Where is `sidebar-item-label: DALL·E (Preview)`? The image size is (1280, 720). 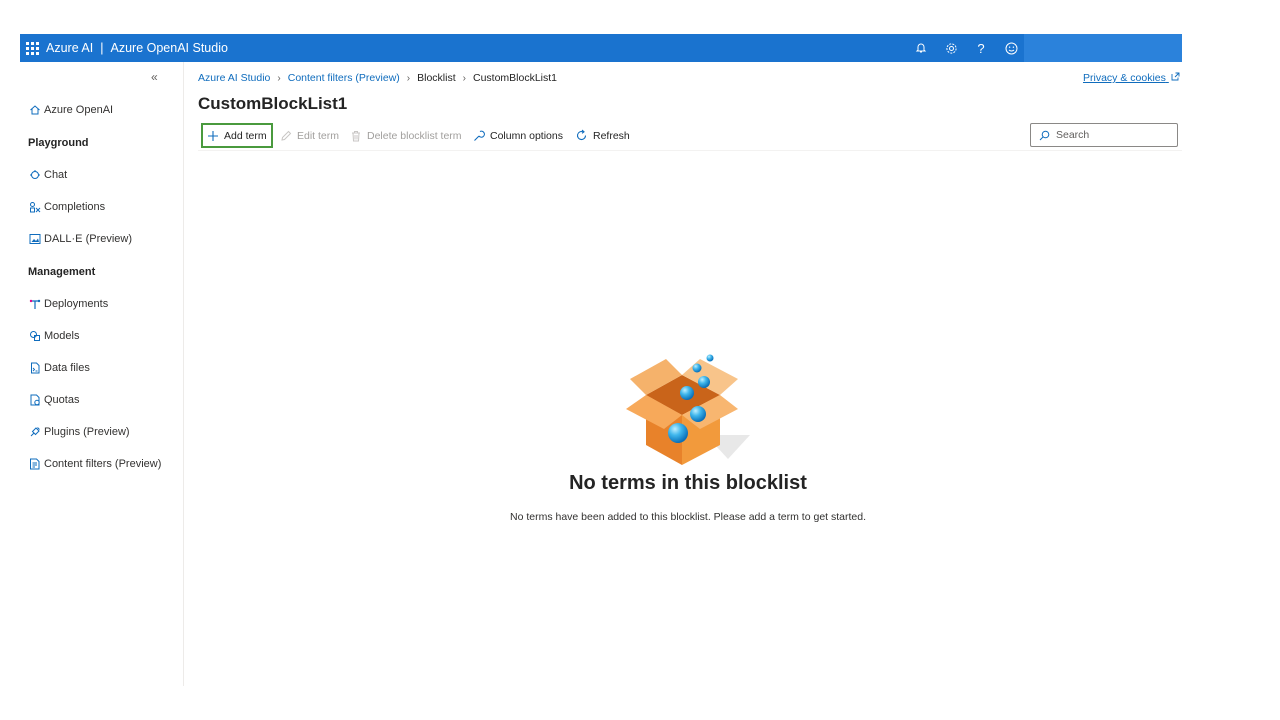 sidebar-item-label: DALL·E (Preview) is located at coordinates (88, 239).